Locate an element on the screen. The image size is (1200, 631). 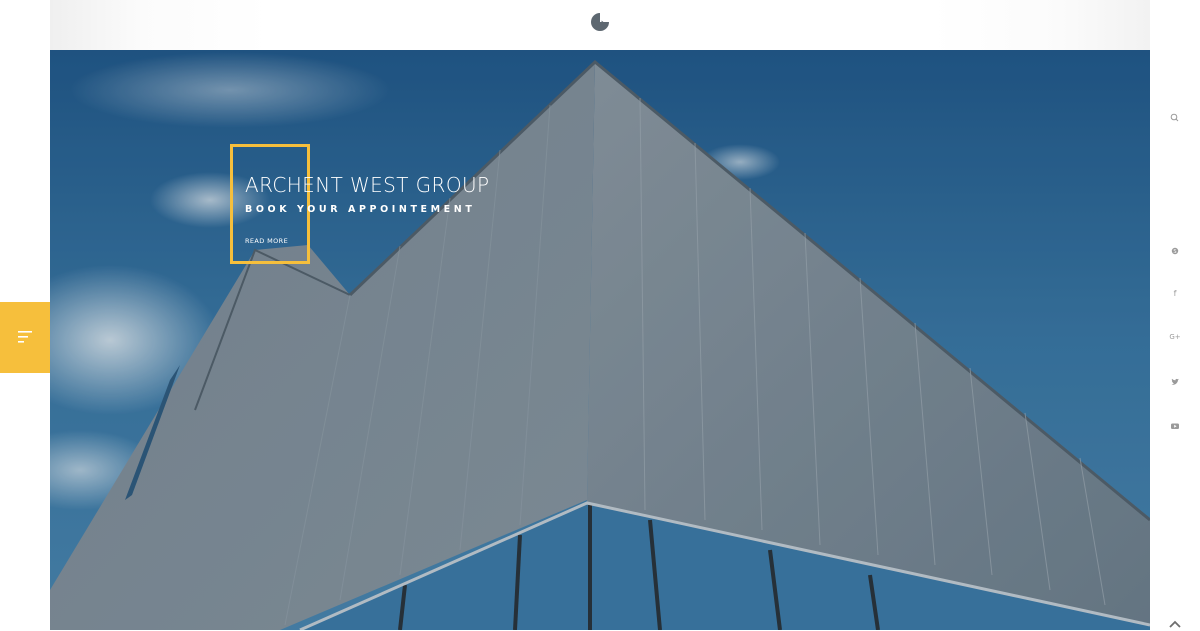
site-header is located at coordinates (600, 25).